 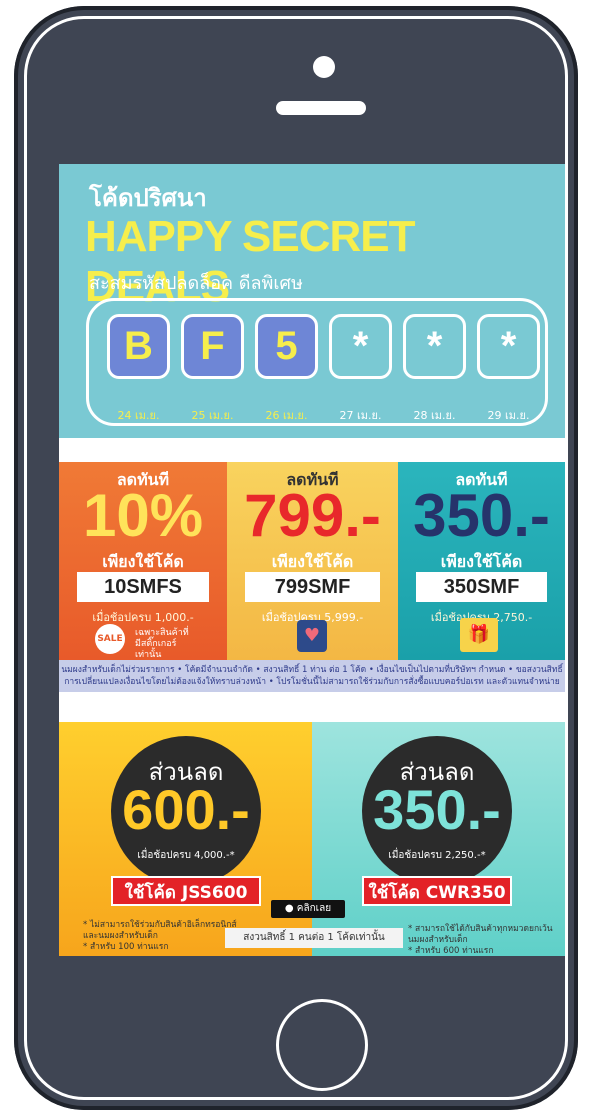 What do you see at coordinates (321, 108) in the screenshot?
I see `speaker-bar` at bounding box center [321, 108].